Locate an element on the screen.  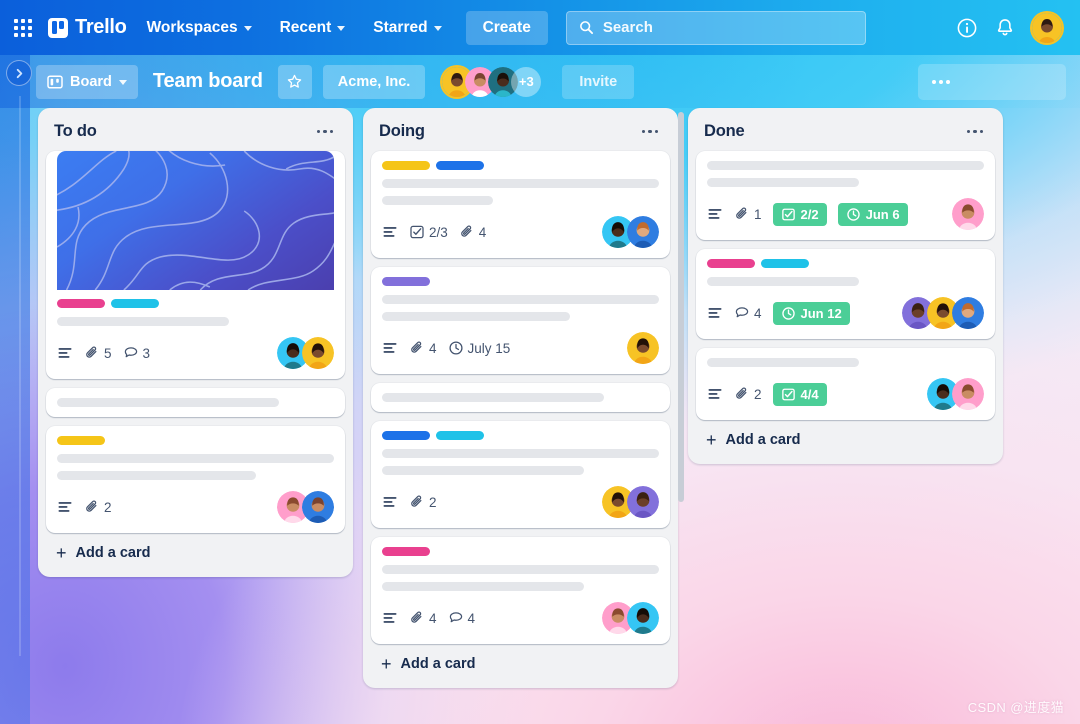
board-view-selector: Board is located at coordinates (87, 81).